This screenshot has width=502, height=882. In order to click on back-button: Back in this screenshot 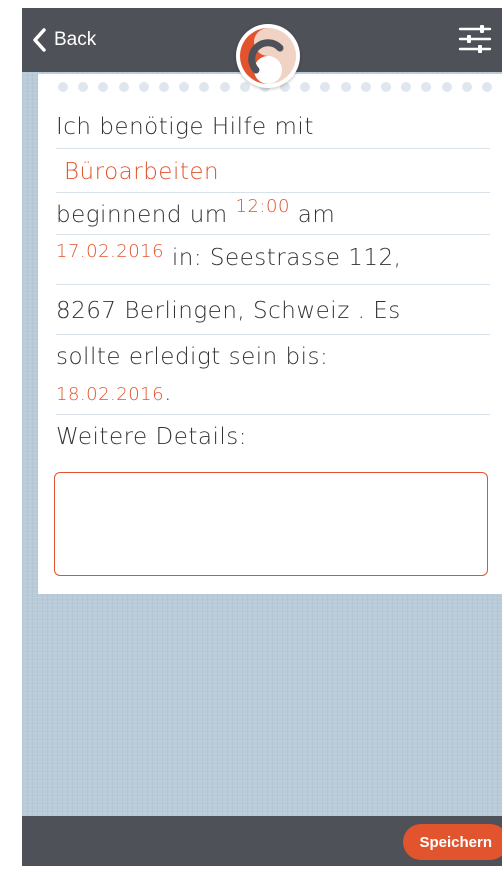, I will do `click(64, 40)`.